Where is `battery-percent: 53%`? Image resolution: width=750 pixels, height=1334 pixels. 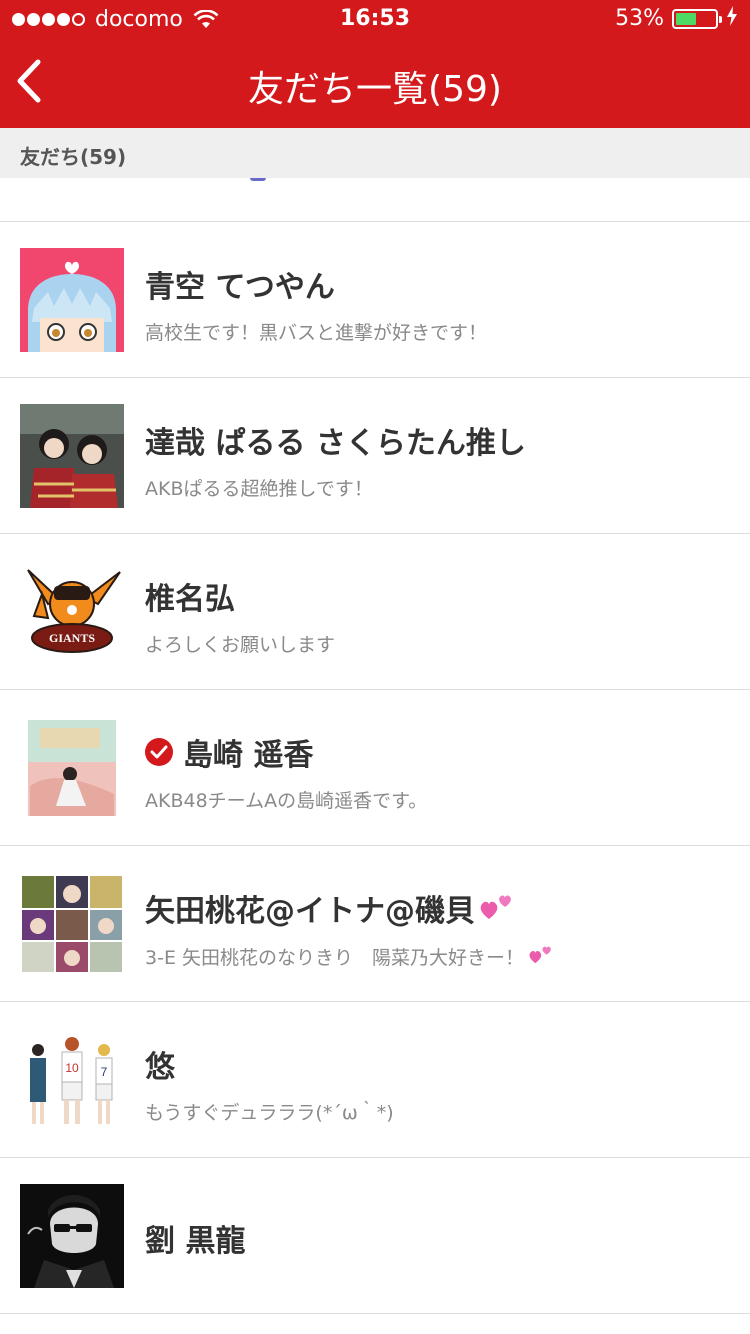
battery-percent: 53% is located at coordinates (639, 18).